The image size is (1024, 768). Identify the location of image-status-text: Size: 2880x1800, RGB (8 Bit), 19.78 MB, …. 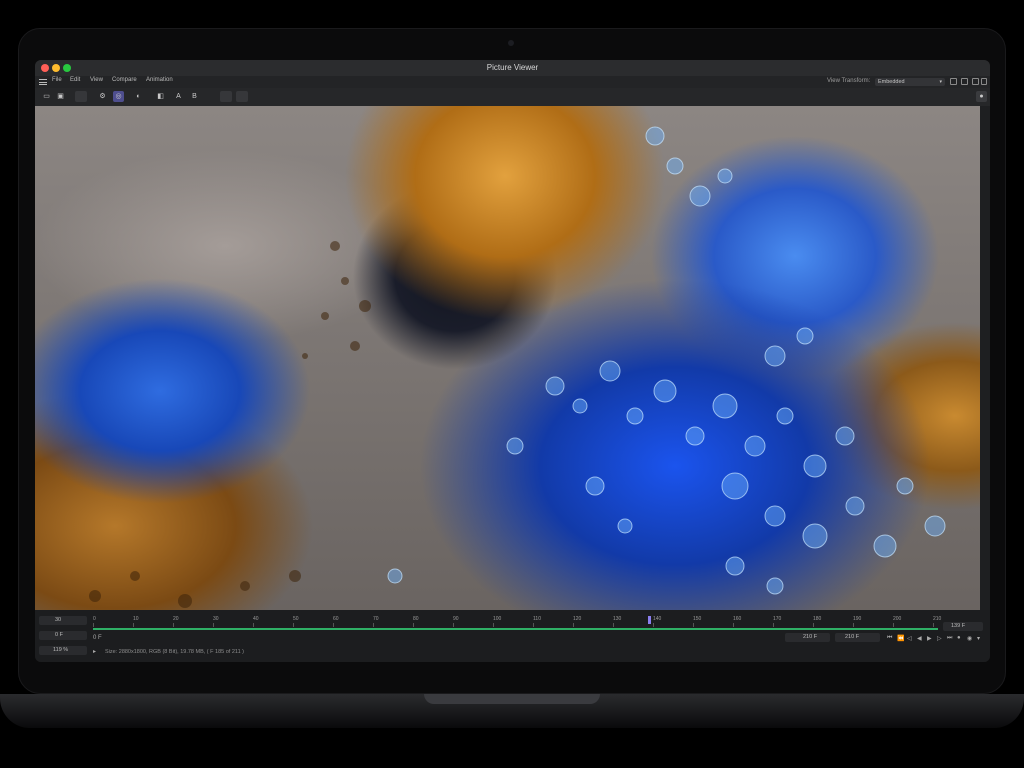
(174, 652).